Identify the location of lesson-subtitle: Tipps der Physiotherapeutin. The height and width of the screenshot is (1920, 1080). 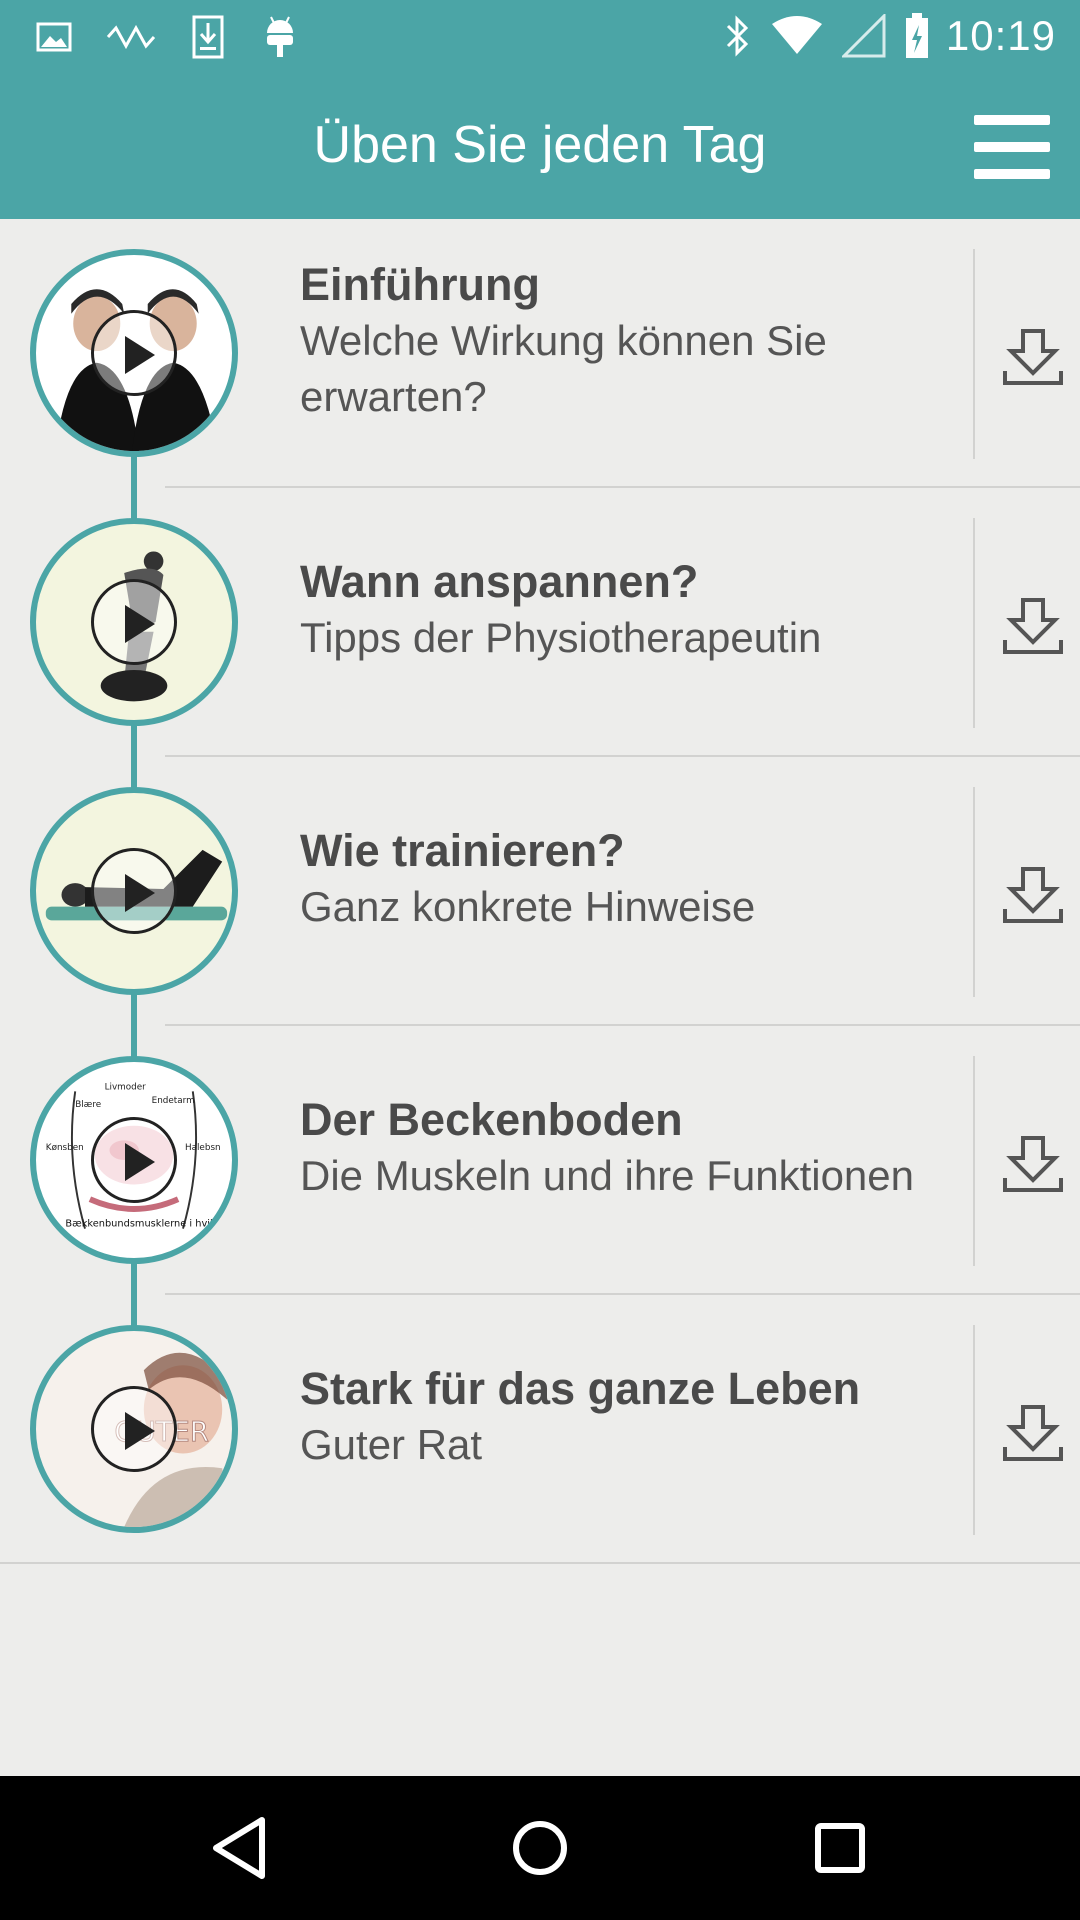
(561, 637).